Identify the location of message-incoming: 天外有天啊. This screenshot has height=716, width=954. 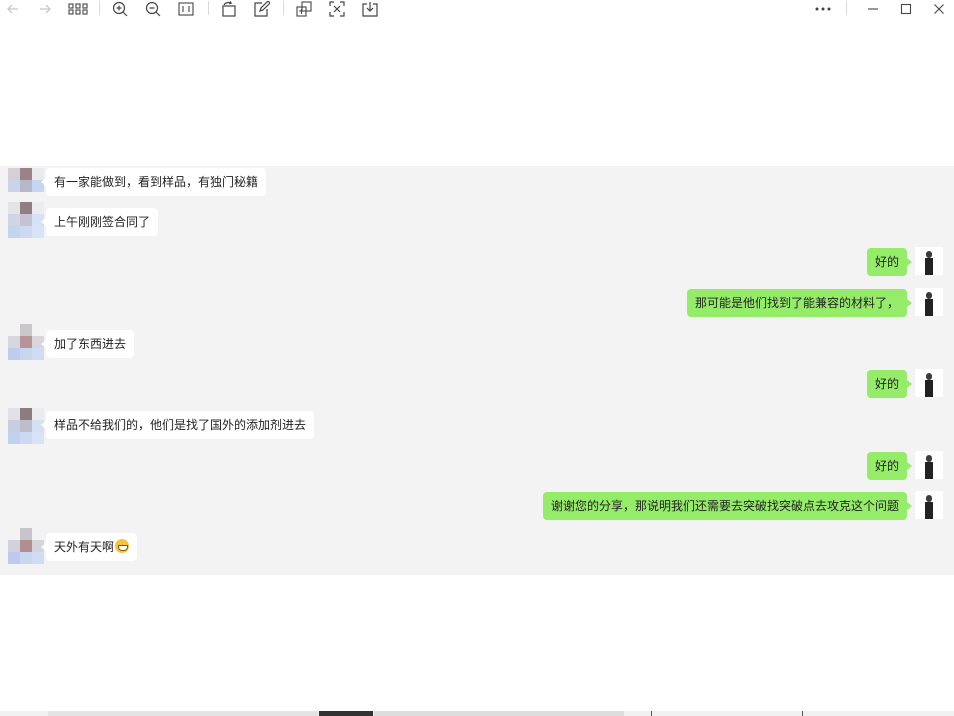
(477, 546).